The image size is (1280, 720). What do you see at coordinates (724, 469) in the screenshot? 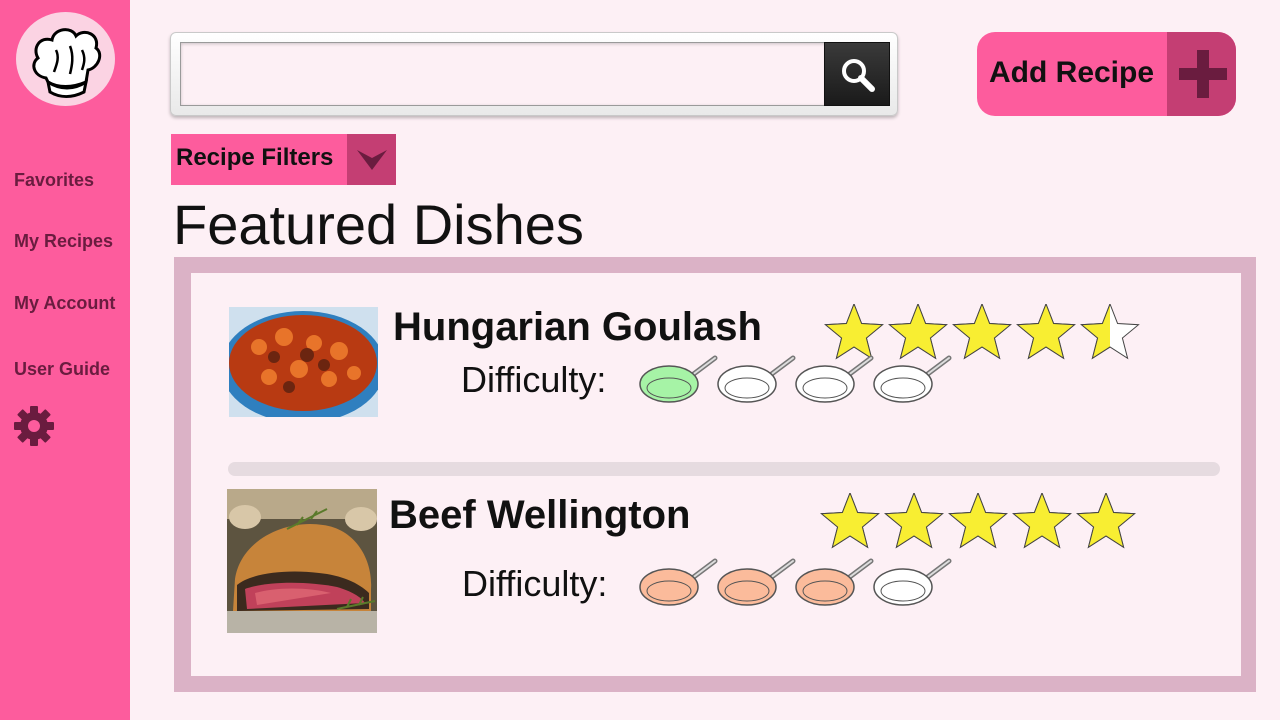
I see `divider` at bounding box center [724, 469].